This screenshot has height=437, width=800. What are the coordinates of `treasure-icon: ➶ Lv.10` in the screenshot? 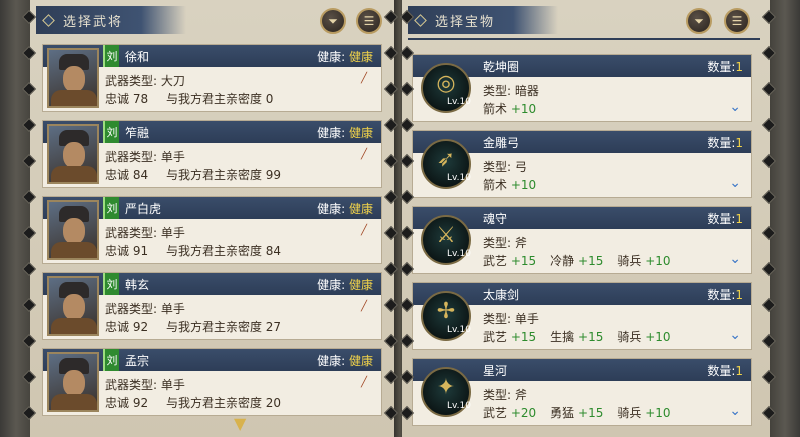 It's located at (446, 164).